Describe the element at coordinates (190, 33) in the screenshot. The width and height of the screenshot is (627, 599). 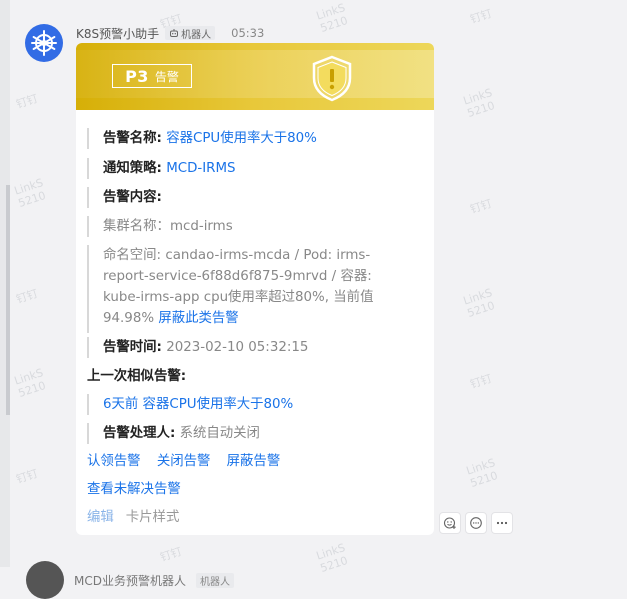
I see `bot-badge: 机器人` at that location.